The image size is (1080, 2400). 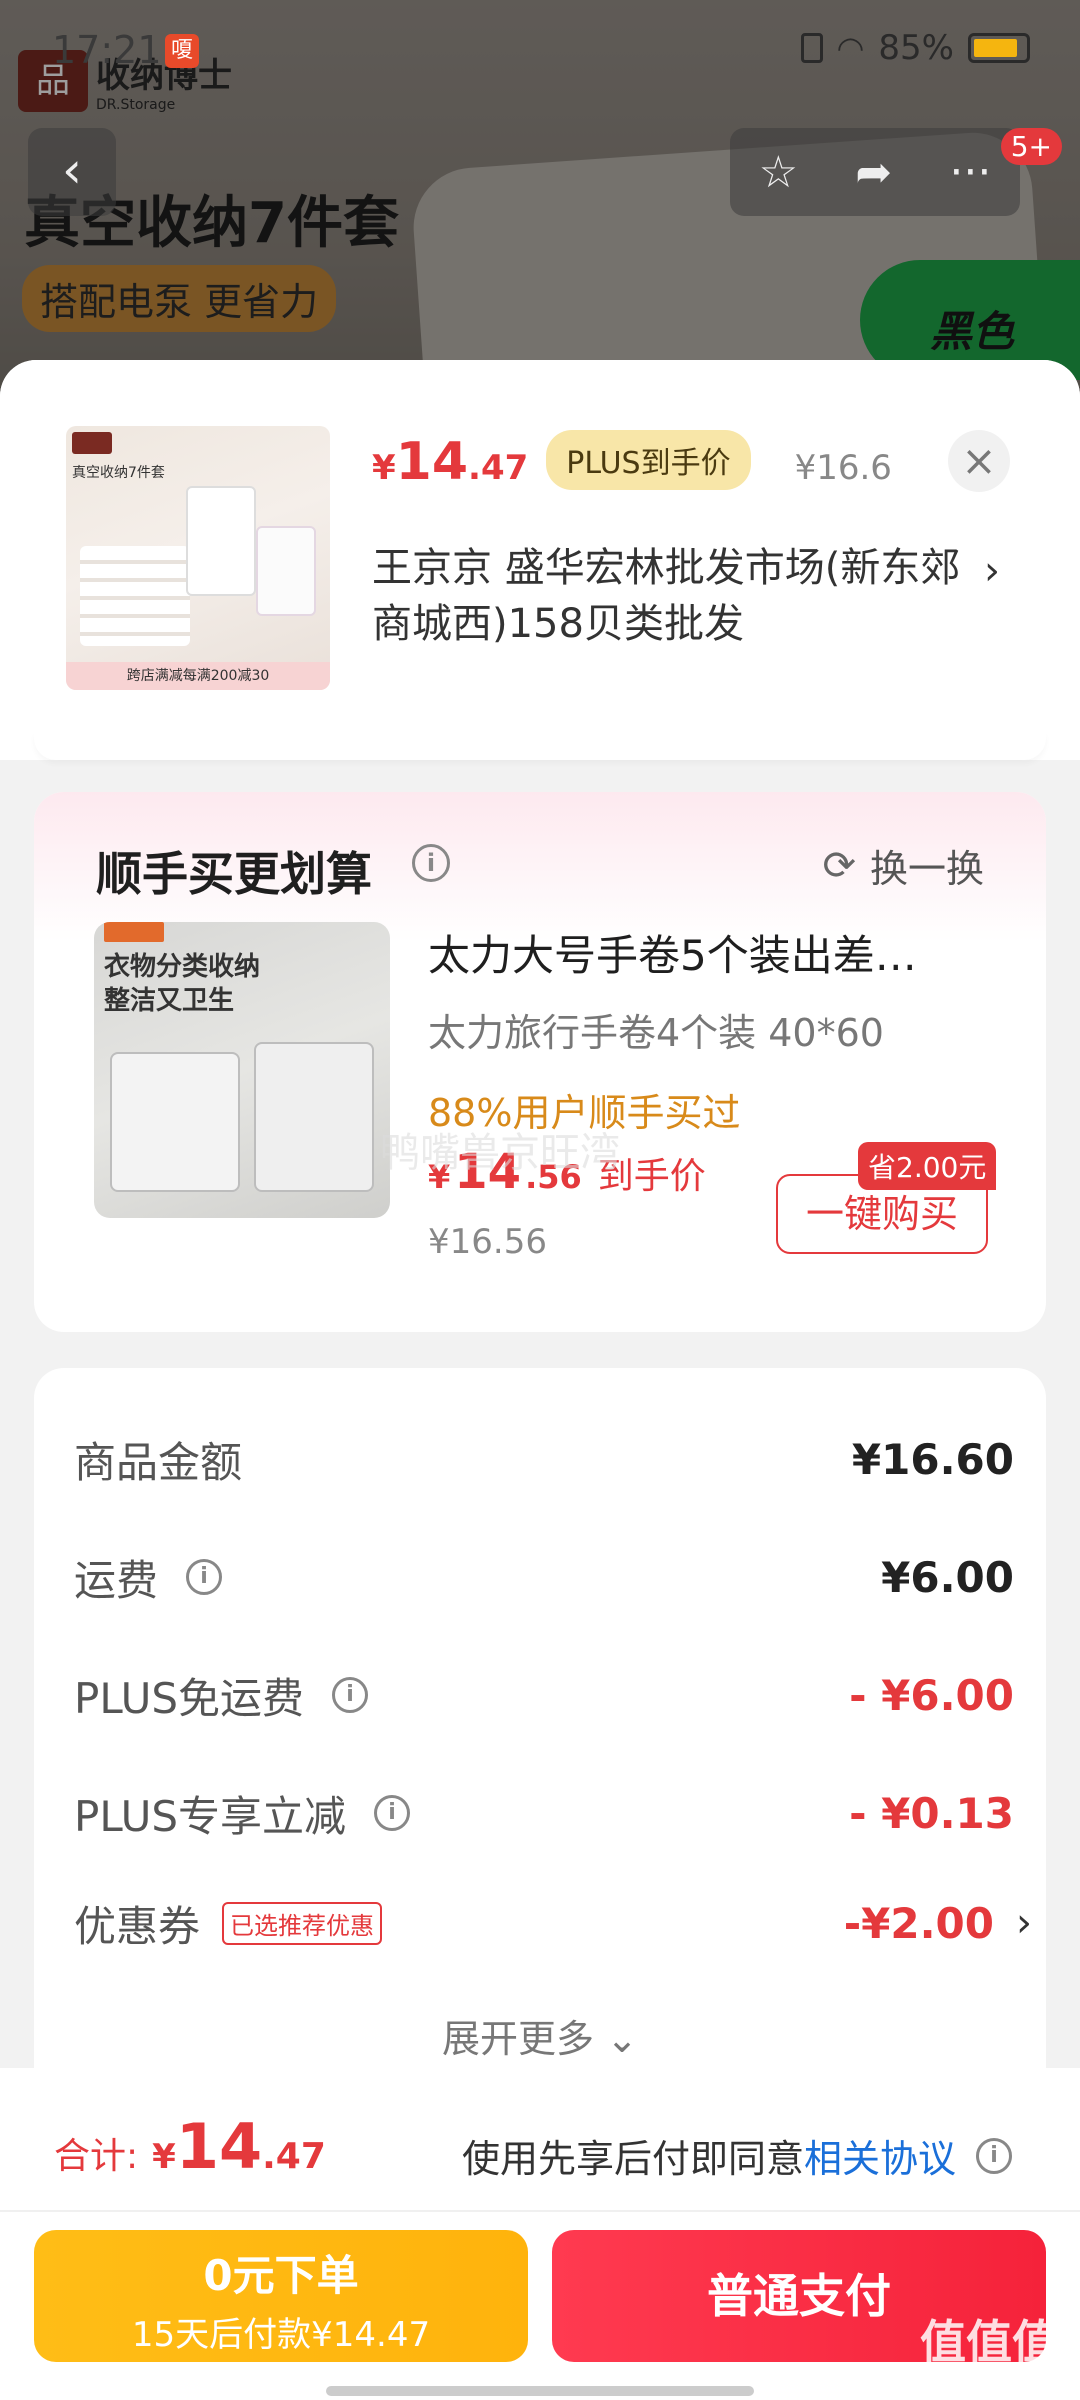 What do you see at coordinates (999, 48) in the screenshot?
I see `battery-icon` at bounding box center [999, 48].